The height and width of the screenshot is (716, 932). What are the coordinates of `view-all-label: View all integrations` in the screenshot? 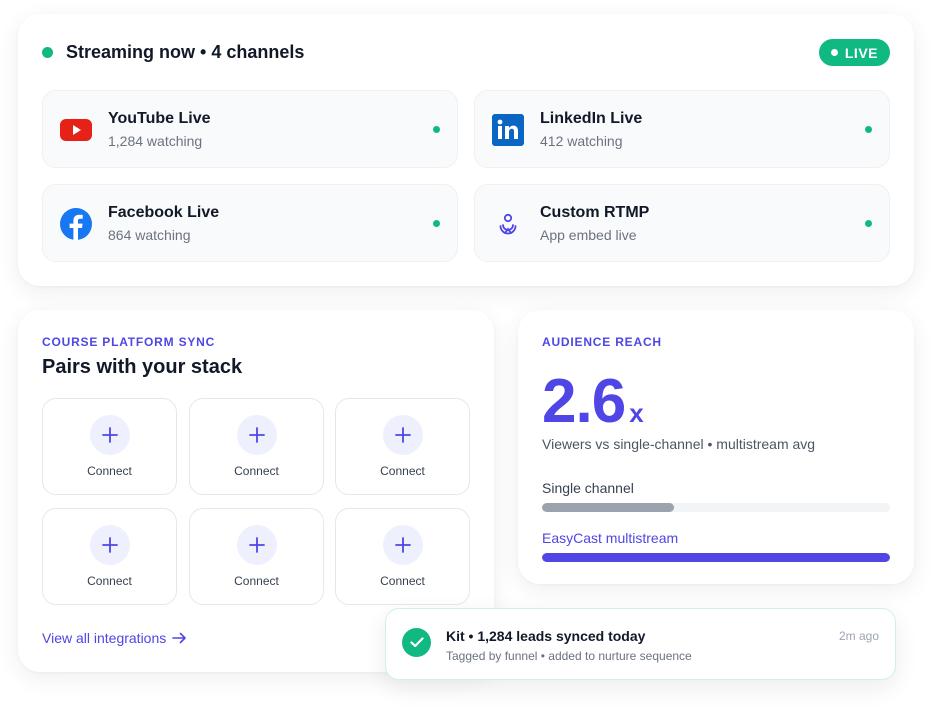 It's located at (104, 638).